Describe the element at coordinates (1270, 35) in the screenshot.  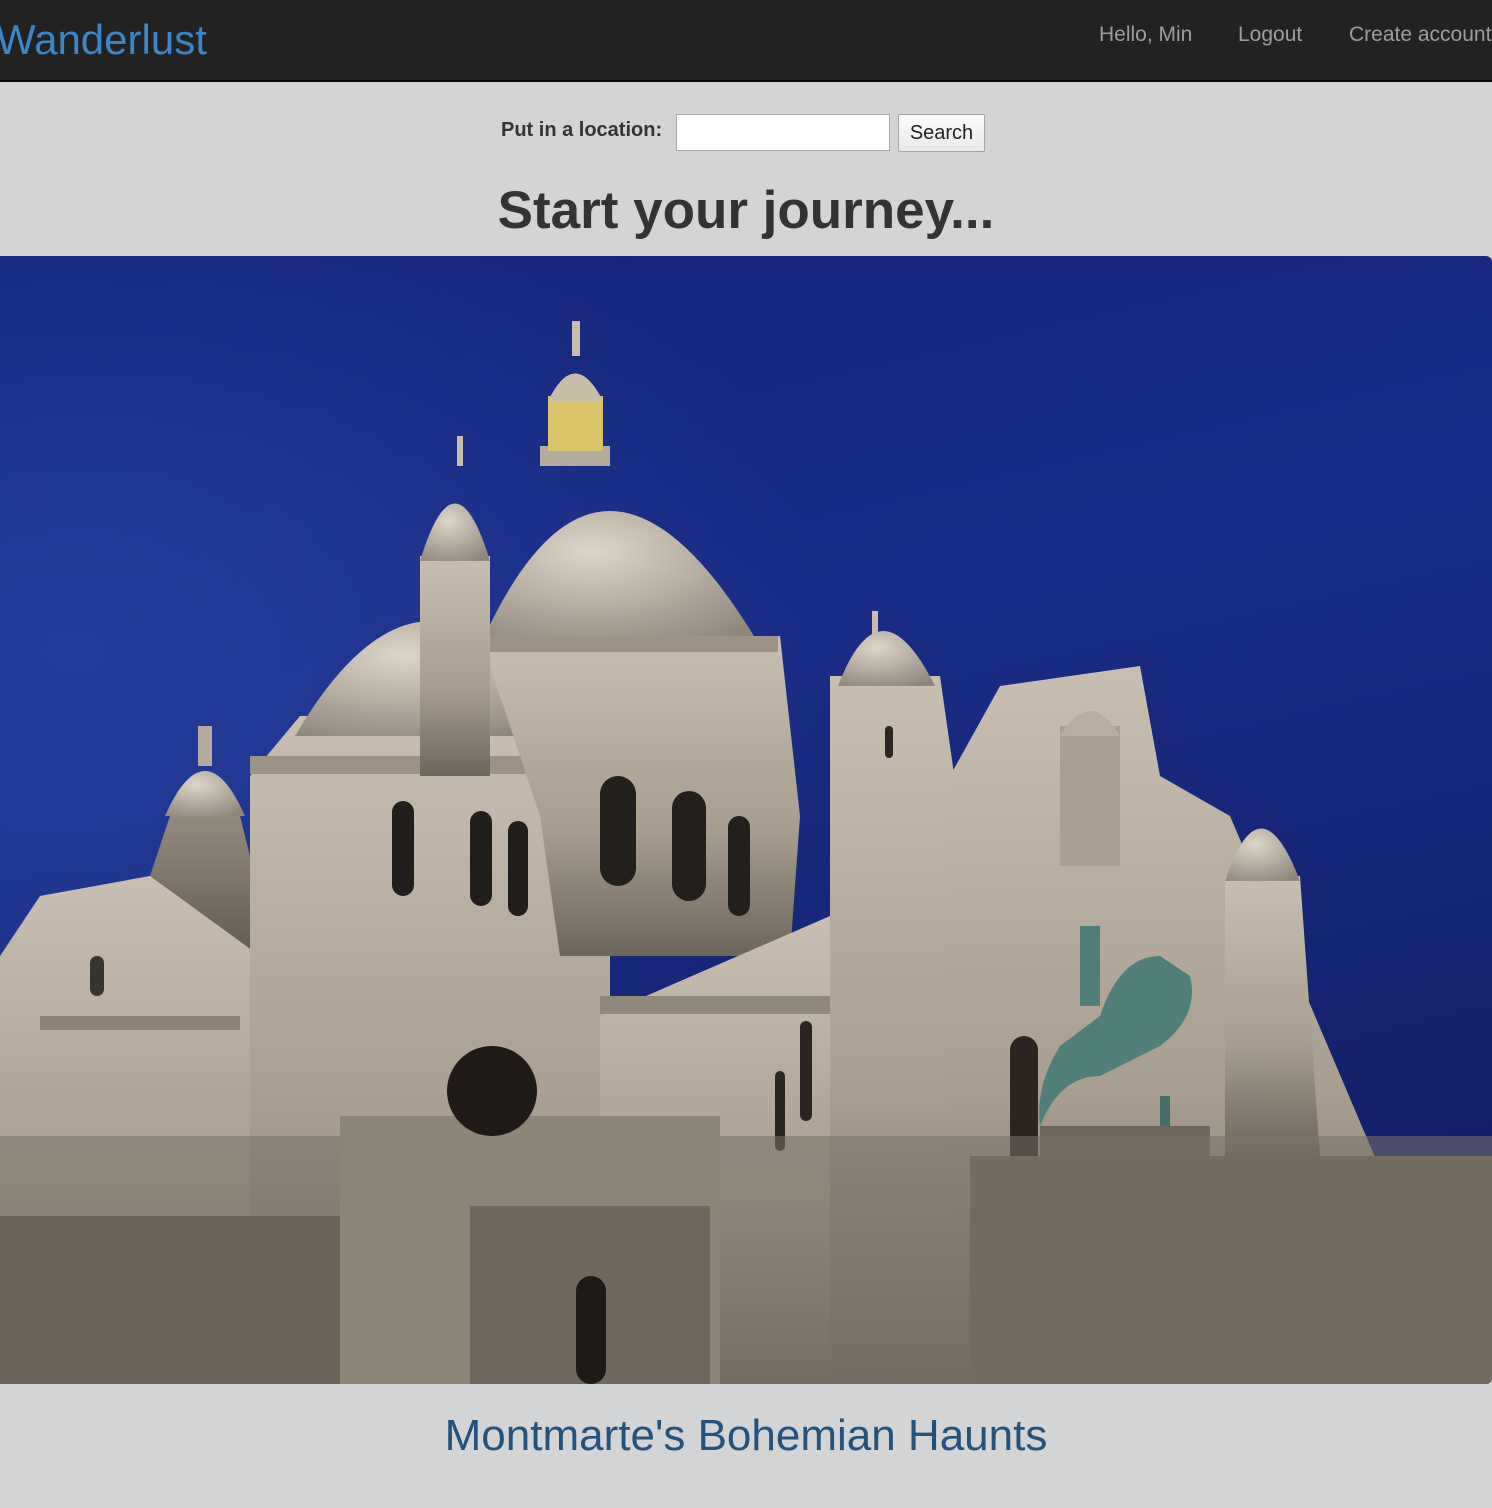
I see `logout-link: Logout` at that location.